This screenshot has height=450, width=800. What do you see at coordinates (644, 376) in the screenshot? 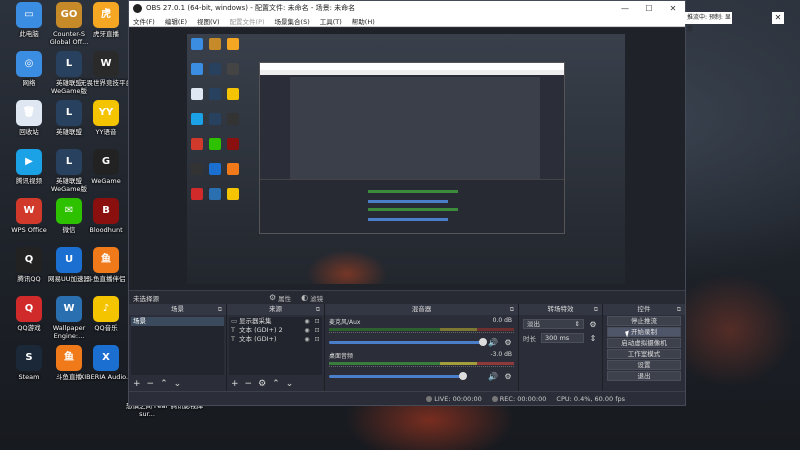
I see `exit-button: 退出` at bounding box center [644, 376].